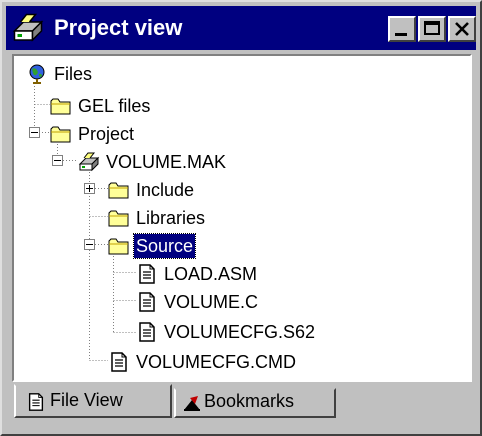 The image size is (482, 436). Describe the element at coordinates (86, 400) in the screenshot. I see `tab-label: File View` at that location.